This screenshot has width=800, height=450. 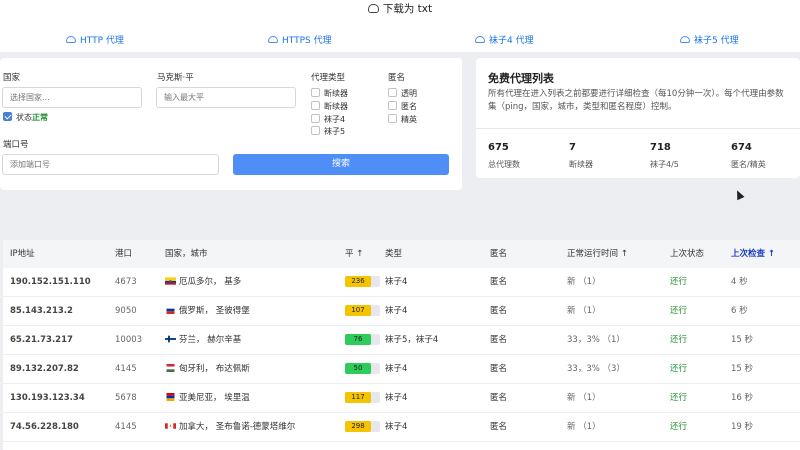 What do you see at coordinates (709, 39) in the screenshot?
I see `tab-socks5-proxy: 袜子5 代理` at bounding box center [709, 39].